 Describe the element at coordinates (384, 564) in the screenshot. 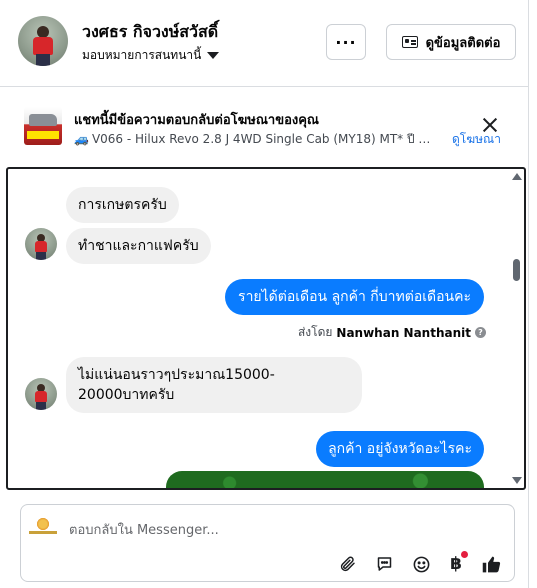

I see `speech-bubble-icon` at that location.